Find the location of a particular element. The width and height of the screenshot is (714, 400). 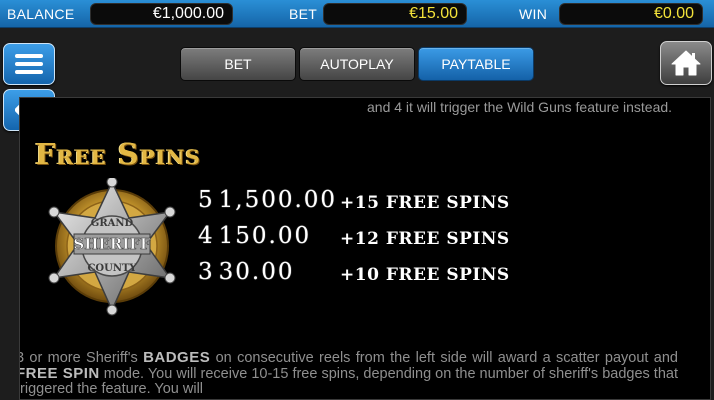

section-title: Free Spins is located at coordinates (118, 154).